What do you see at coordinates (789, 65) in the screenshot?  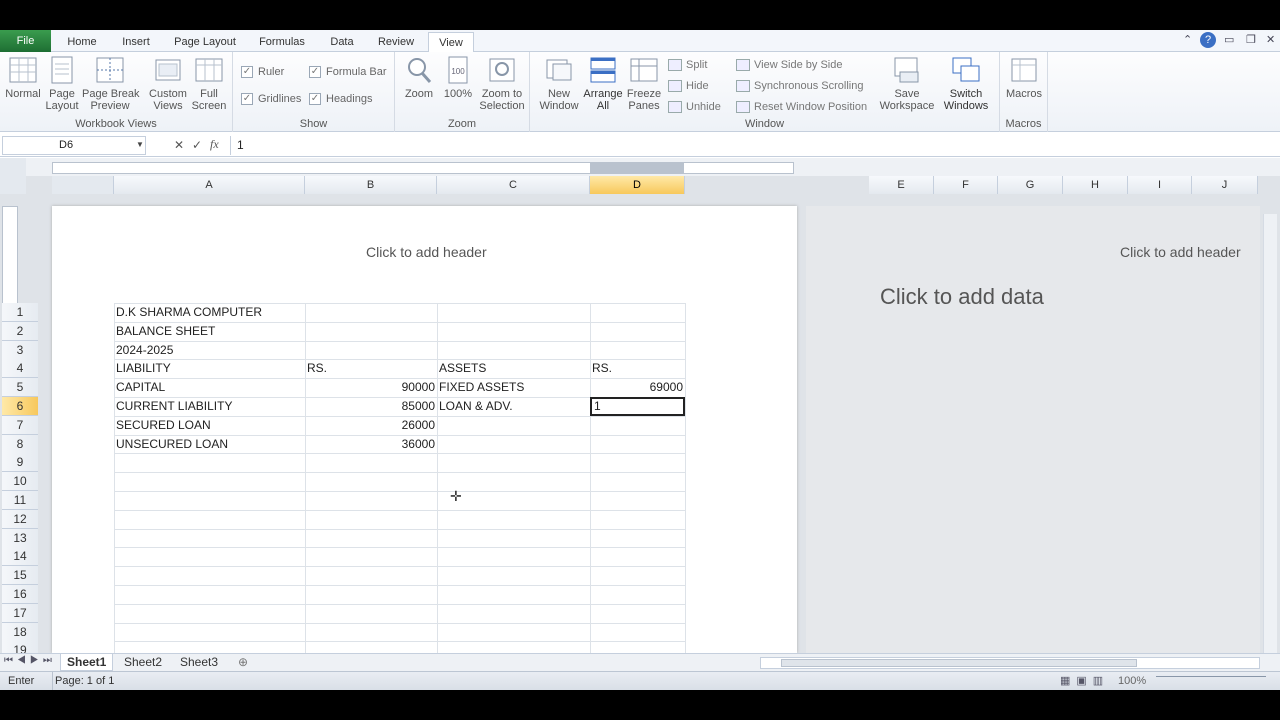 I see `view-side-by-side-button: View Side by Side` at bounding box center [789, 65].